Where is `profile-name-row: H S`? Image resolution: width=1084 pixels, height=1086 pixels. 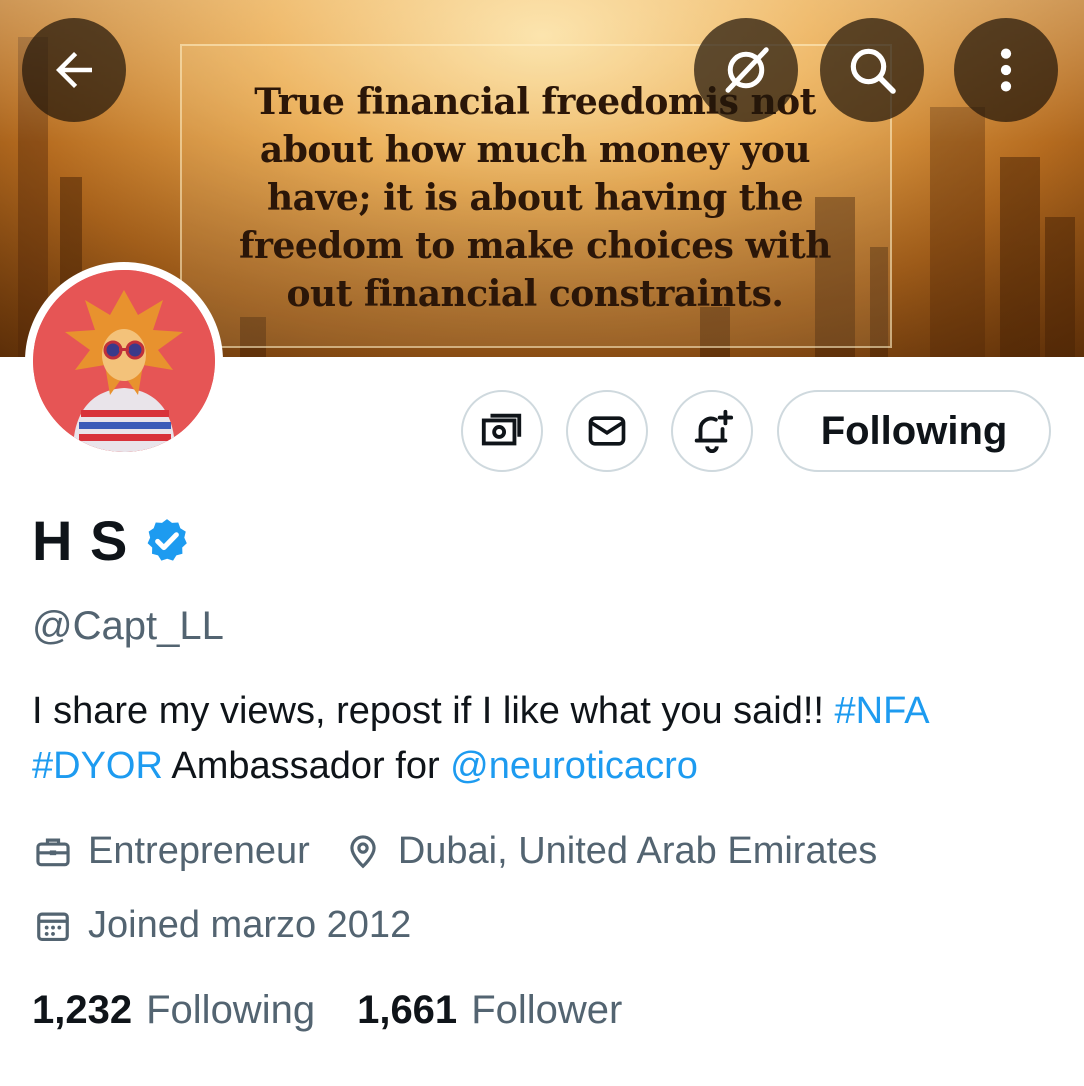
profile-name-row: H S is located at coordinates (112, 540).